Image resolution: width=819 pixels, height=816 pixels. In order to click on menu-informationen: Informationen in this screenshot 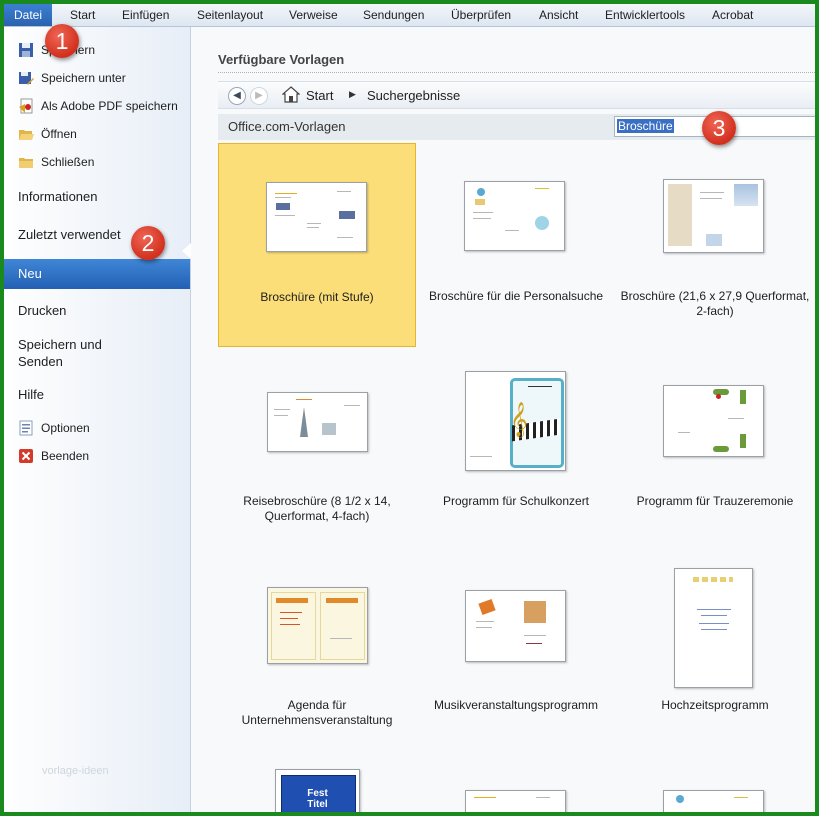, I will do `click(58, 196)`.